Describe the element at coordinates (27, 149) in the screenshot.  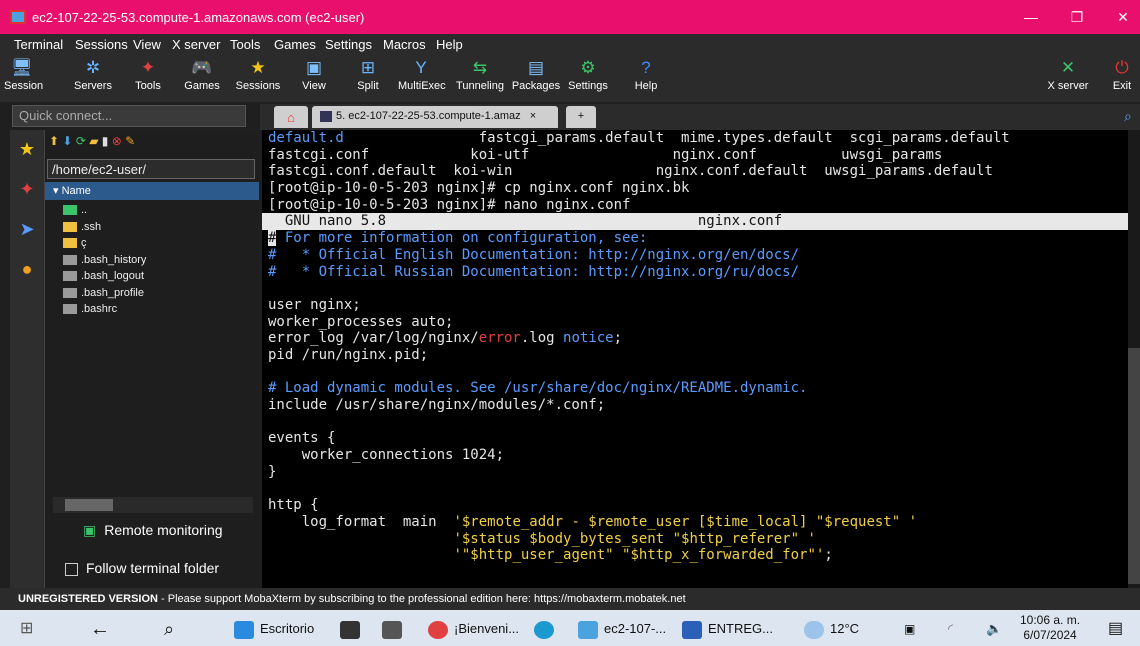
I see `favorites-star-icon: ★` at that location.